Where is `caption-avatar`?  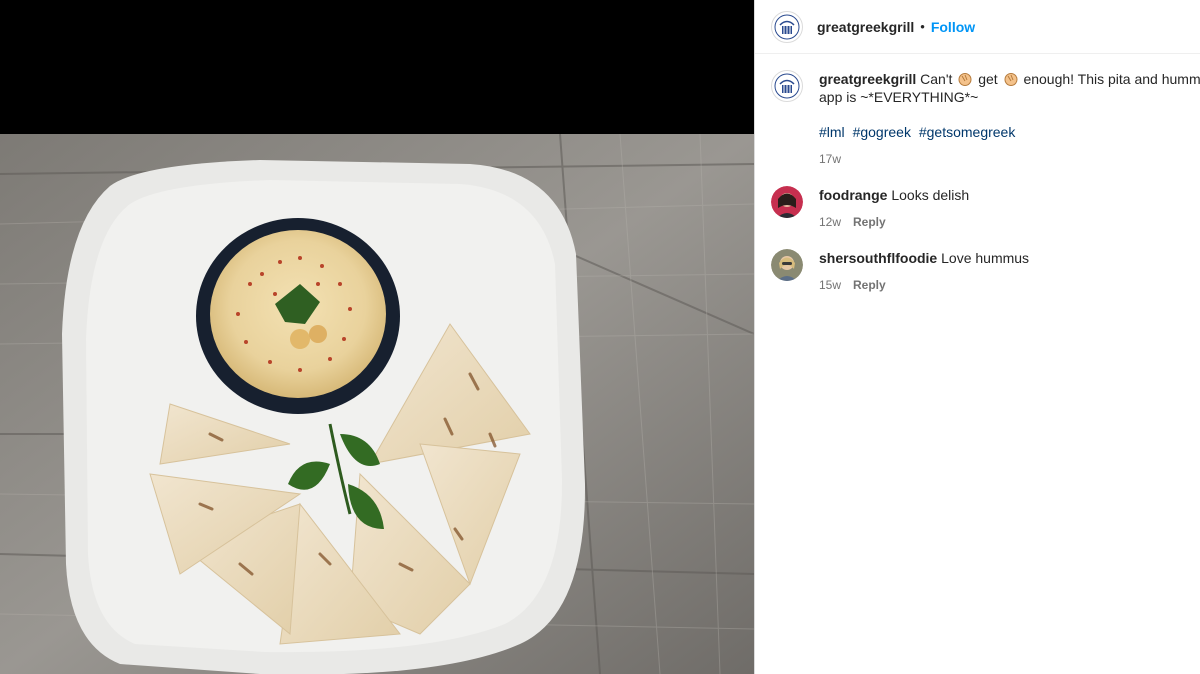 caption-avatar is located at coordinates (787, 86).